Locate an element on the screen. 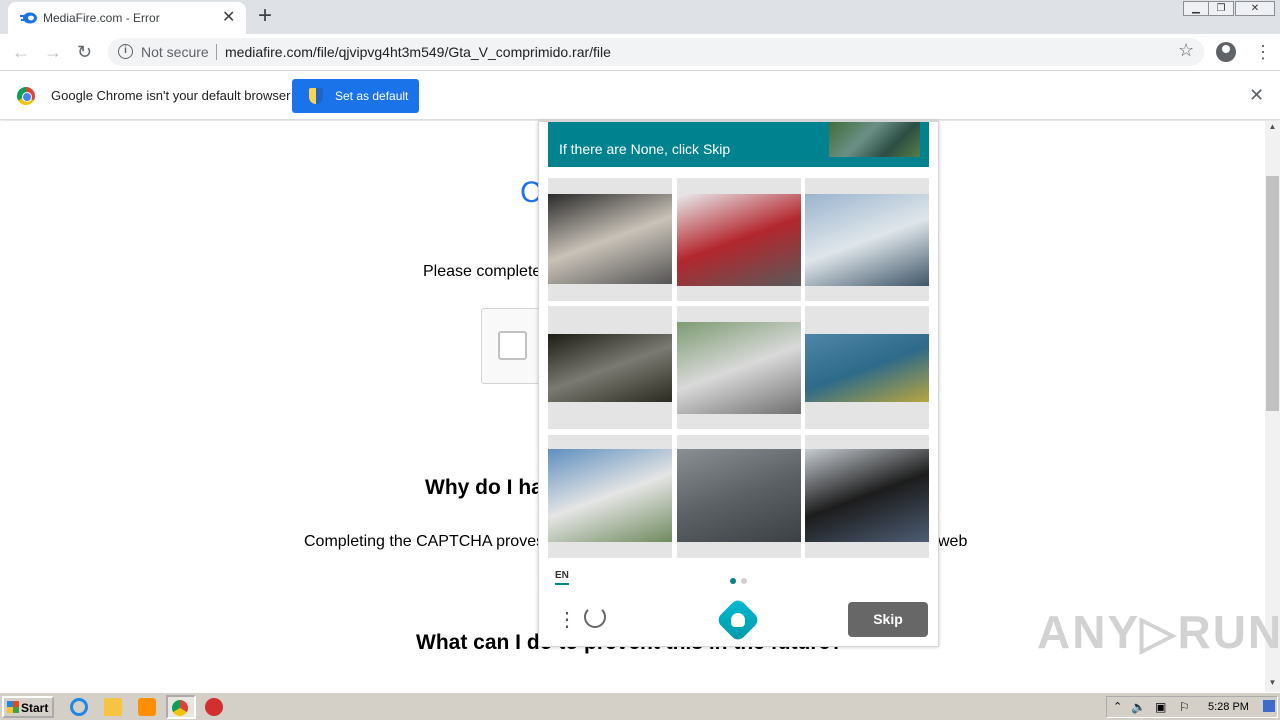  captcha-image-boats-in-marina is located at coordinates (867, 239).